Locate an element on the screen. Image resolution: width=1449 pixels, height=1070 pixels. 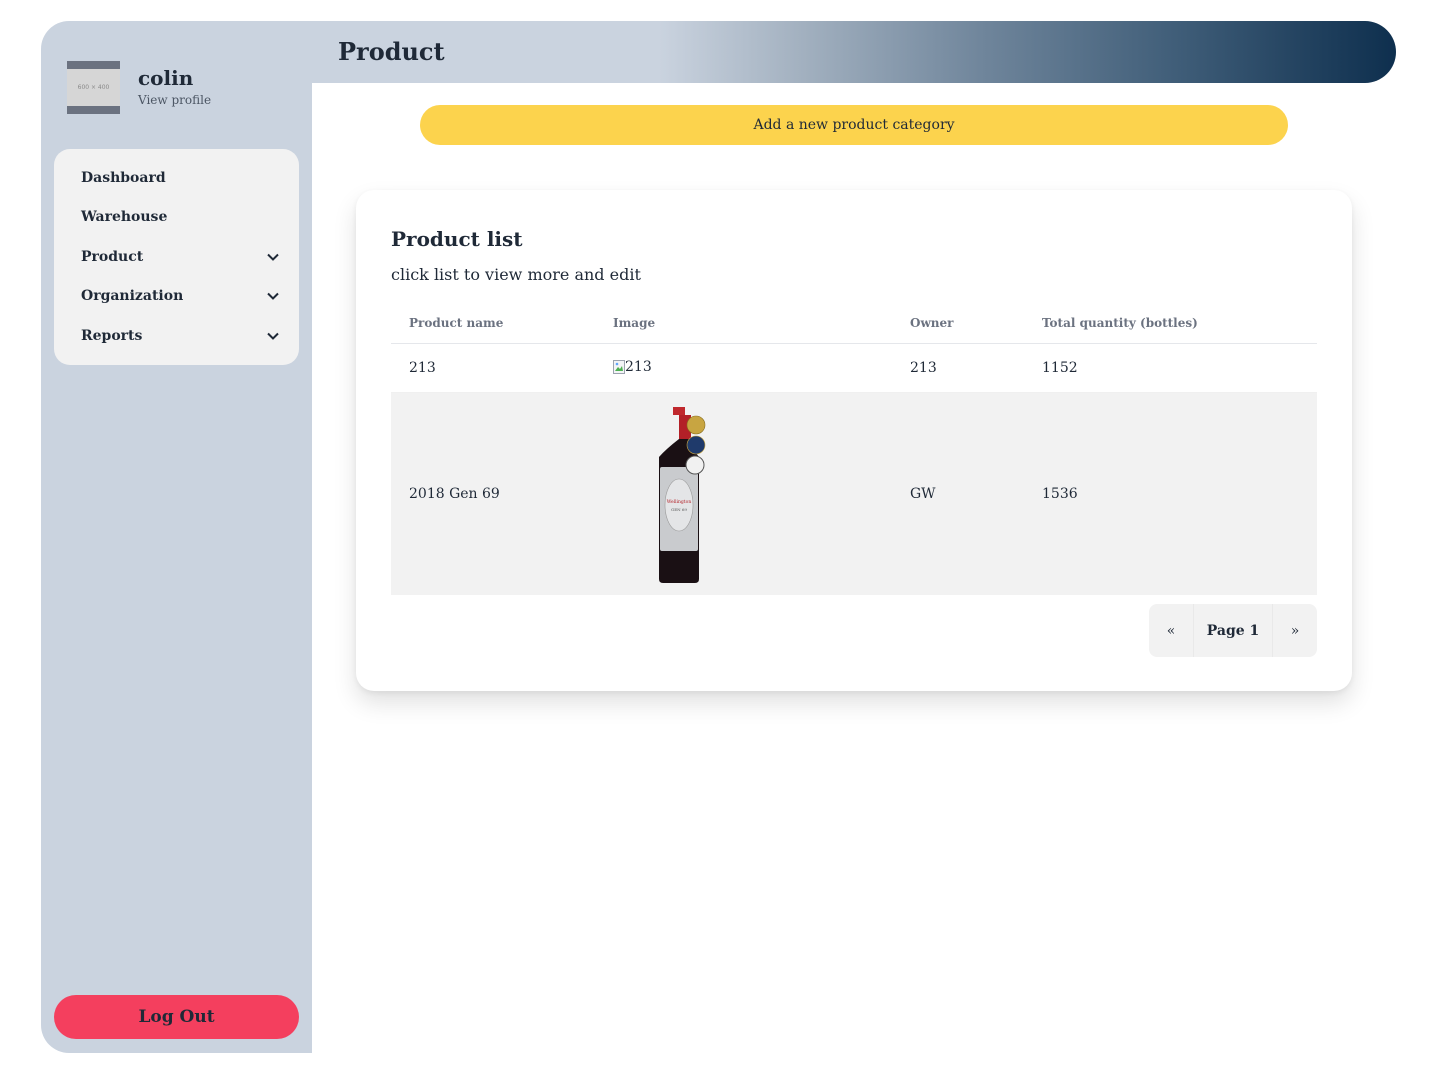
username: colin is located at coordinates (166, 78).